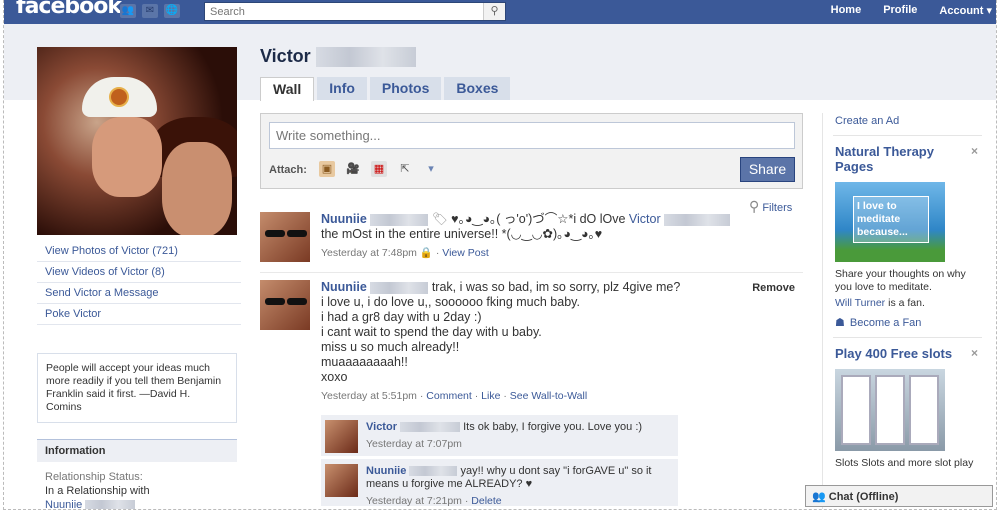 The height and width of the screenshot is (512, 1000). I want to click on tag-icon: 🏷, so click(439, 219).